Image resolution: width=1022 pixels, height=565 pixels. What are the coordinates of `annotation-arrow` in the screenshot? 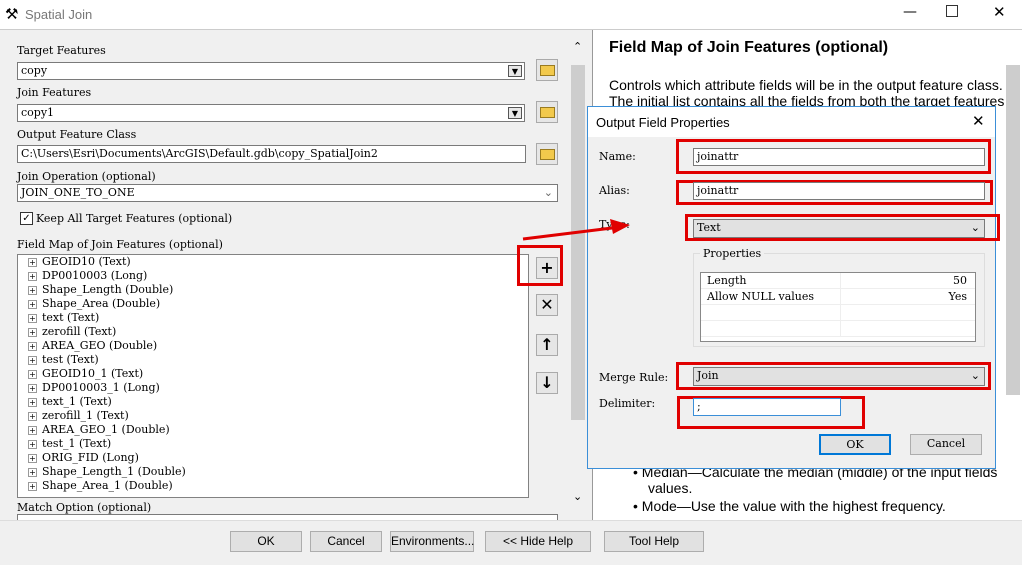 It's located at (576, 230).